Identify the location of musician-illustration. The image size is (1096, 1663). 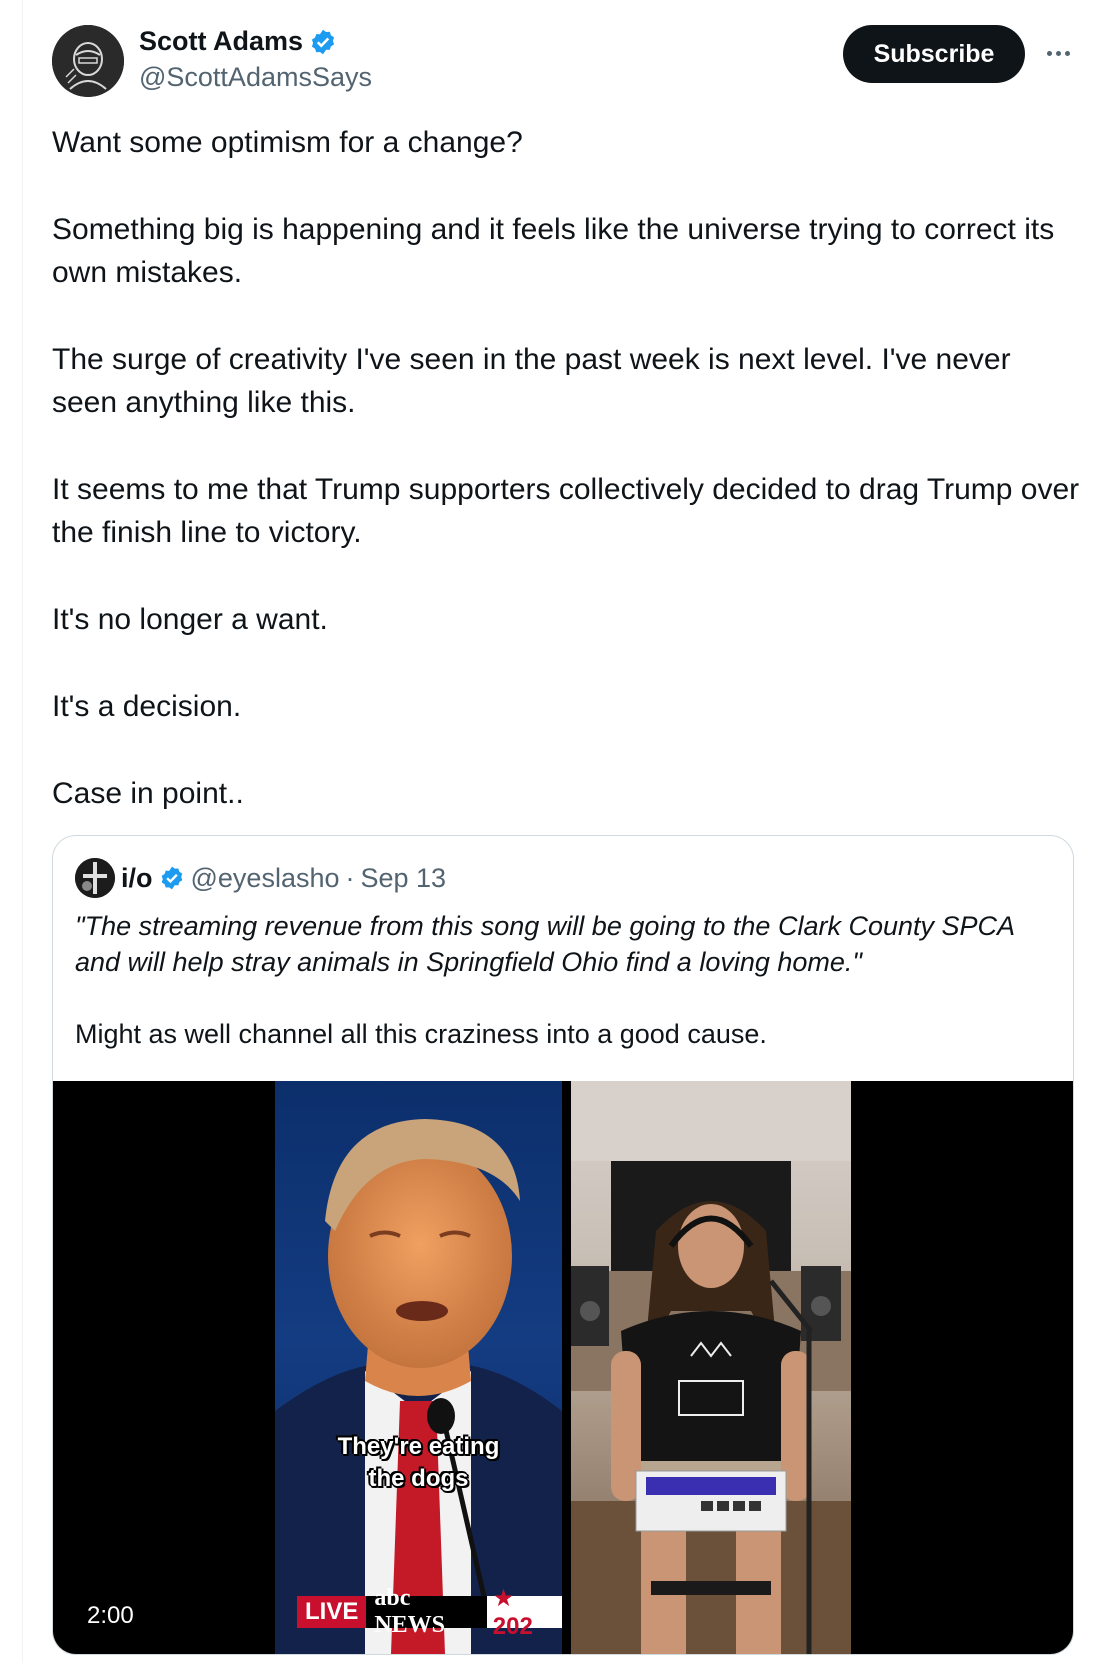
(711, 1367).